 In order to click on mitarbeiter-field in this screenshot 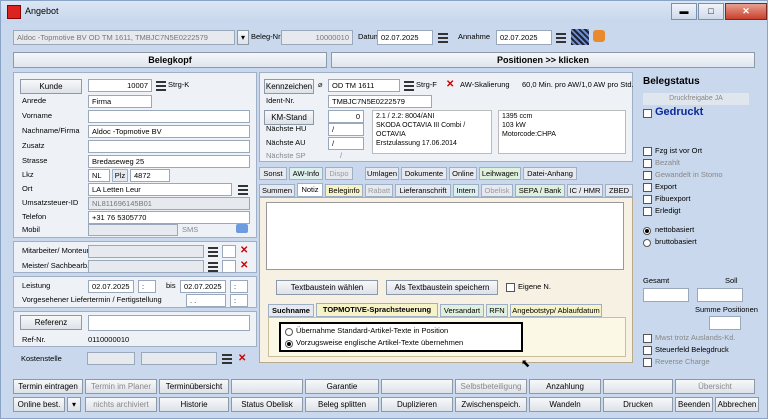, I will do `click(146, 251)`.